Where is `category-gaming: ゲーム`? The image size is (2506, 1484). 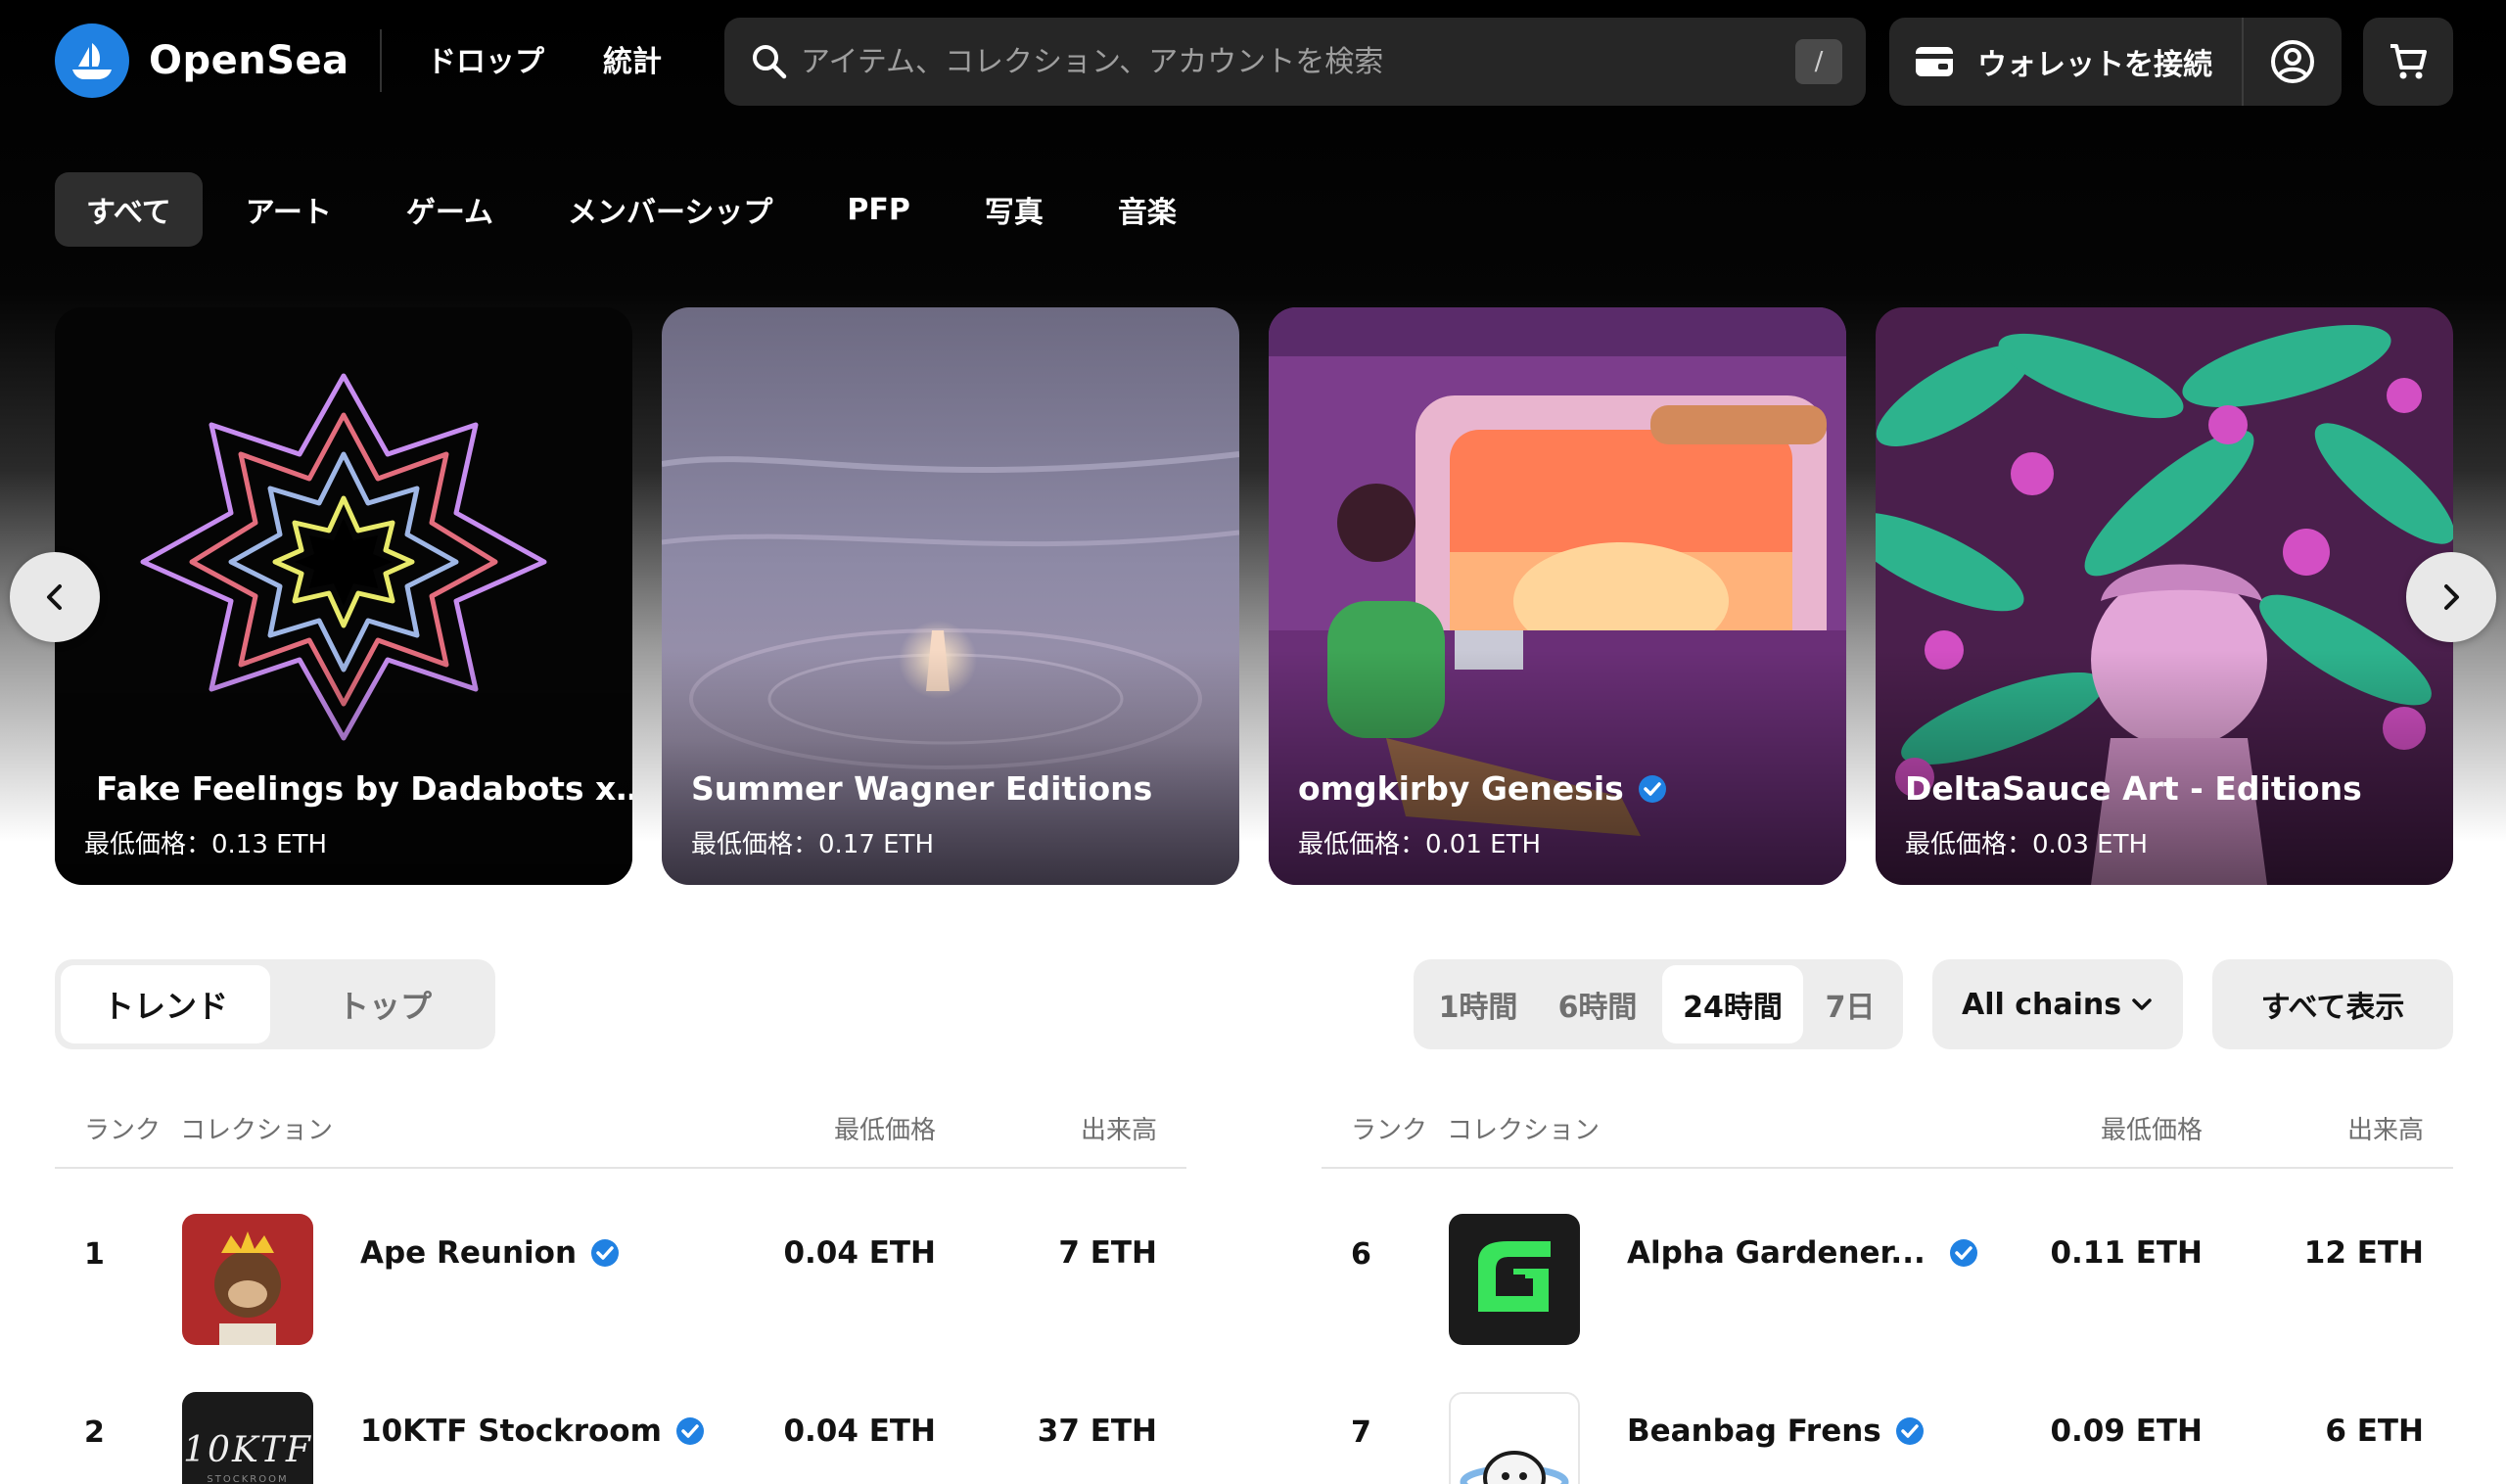 category-gaming: ゲーム is located at coordinates (450, 209).